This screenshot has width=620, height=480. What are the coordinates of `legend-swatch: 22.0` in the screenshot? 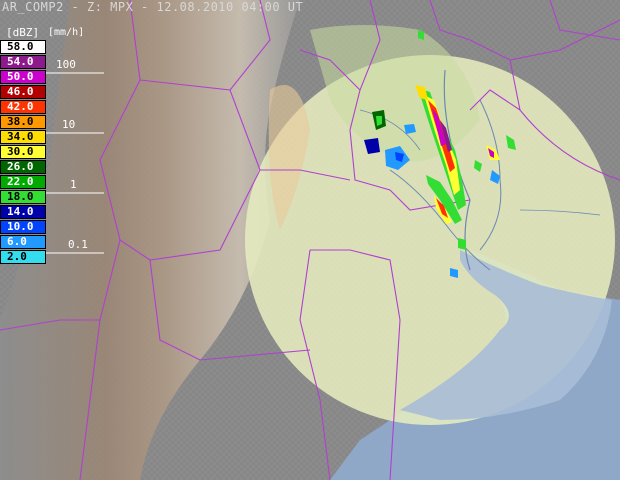 It's located at (23, 182).